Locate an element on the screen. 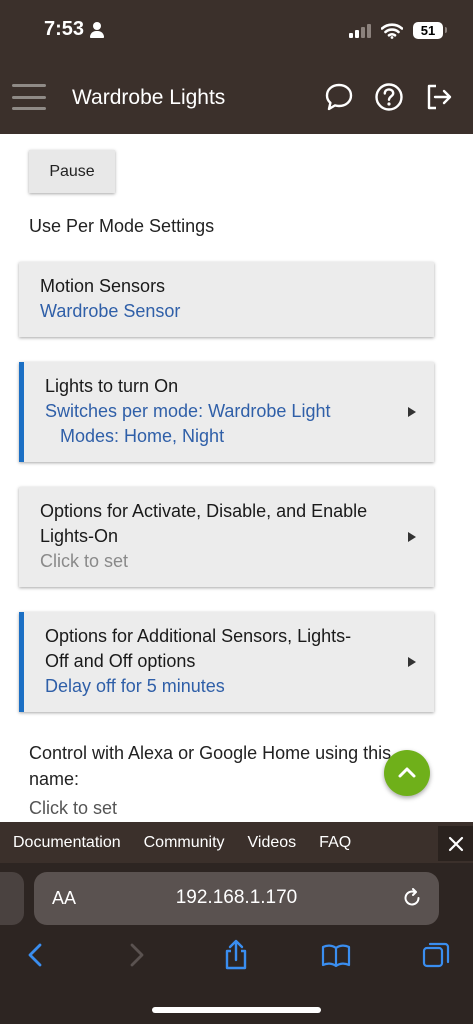 This screenshot has width=473, height=1024. card-value: Switches per mode: Wardrobe Light is located at coordinates (188, 411).